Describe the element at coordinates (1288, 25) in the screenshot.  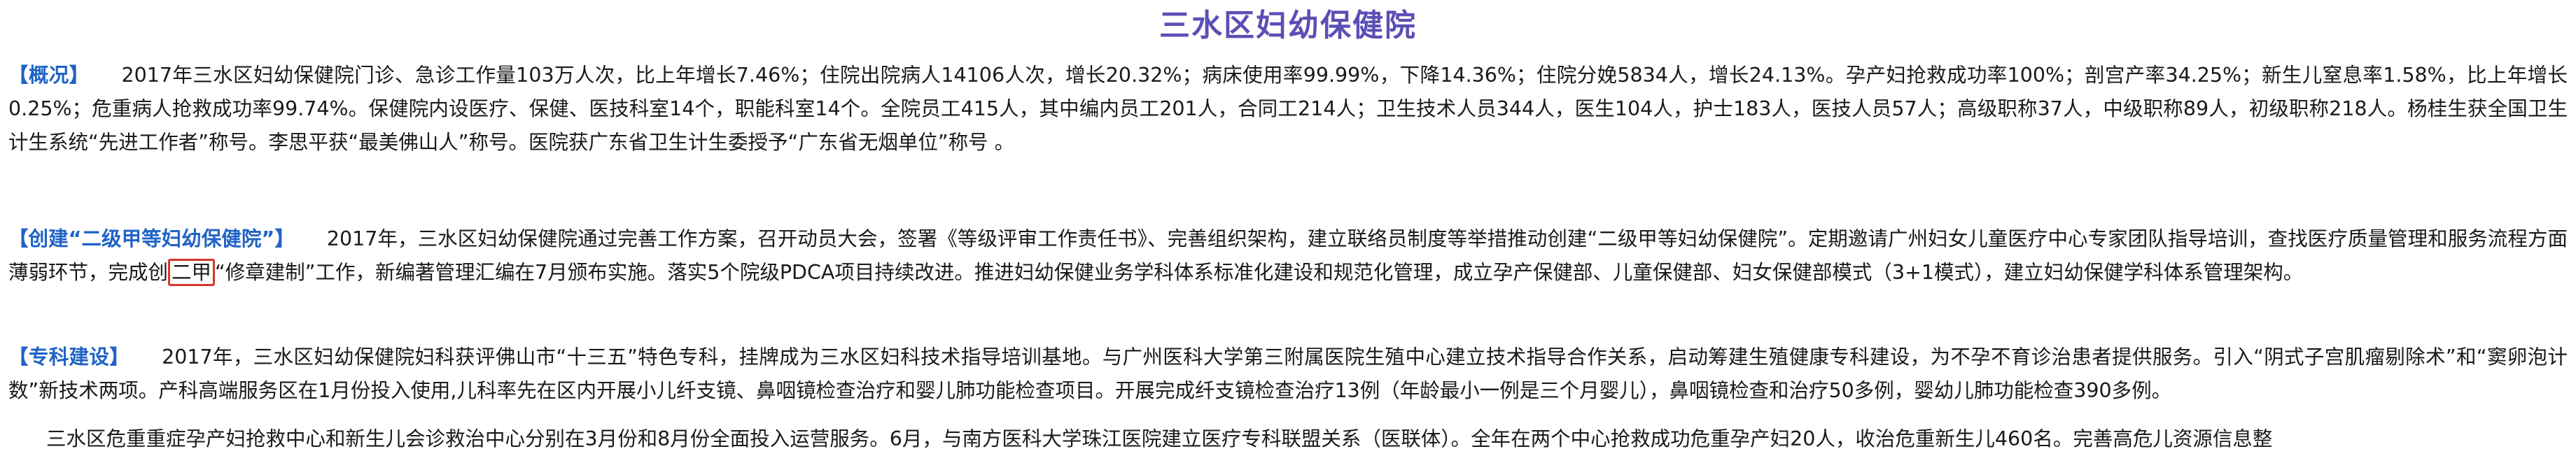
I see `page-title: 三水区妇幼保健院` at that location.